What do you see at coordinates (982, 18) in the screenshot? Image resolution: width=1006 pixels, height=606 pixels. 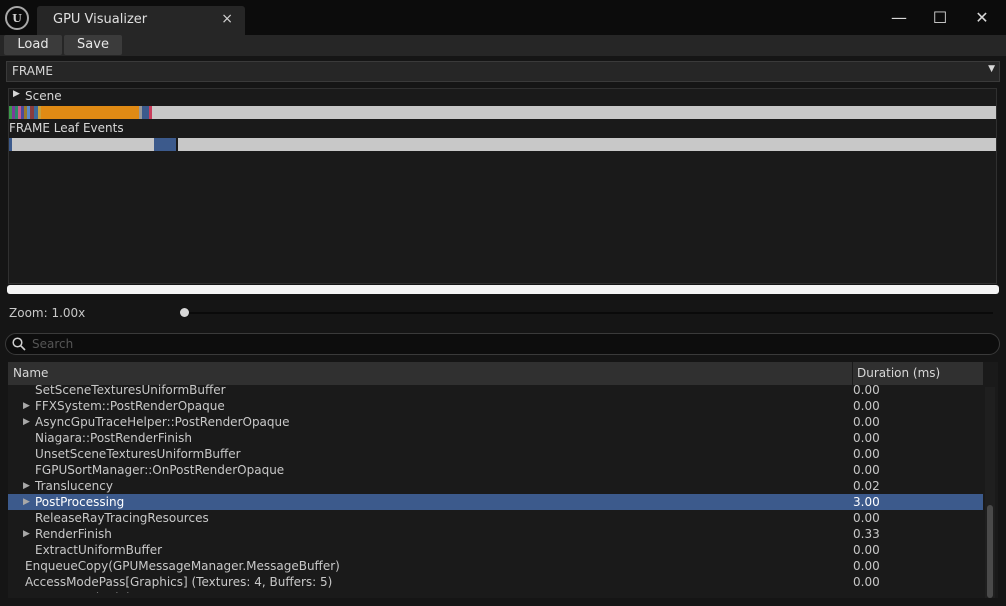 I see `close-window-button: ✕` at bounding box center [982, 18].